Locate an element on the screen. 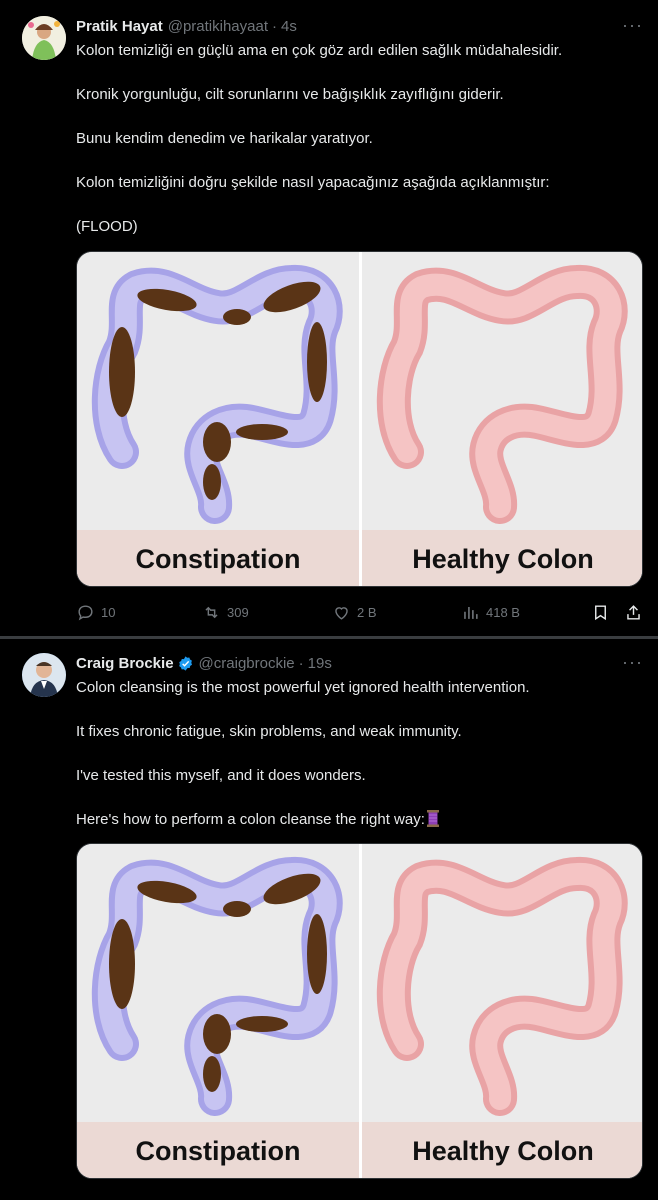 The height and width of the screenshot is (1200, 658). action-bar: 10 309 2 B 418 B is located at coordinates (361, 613).